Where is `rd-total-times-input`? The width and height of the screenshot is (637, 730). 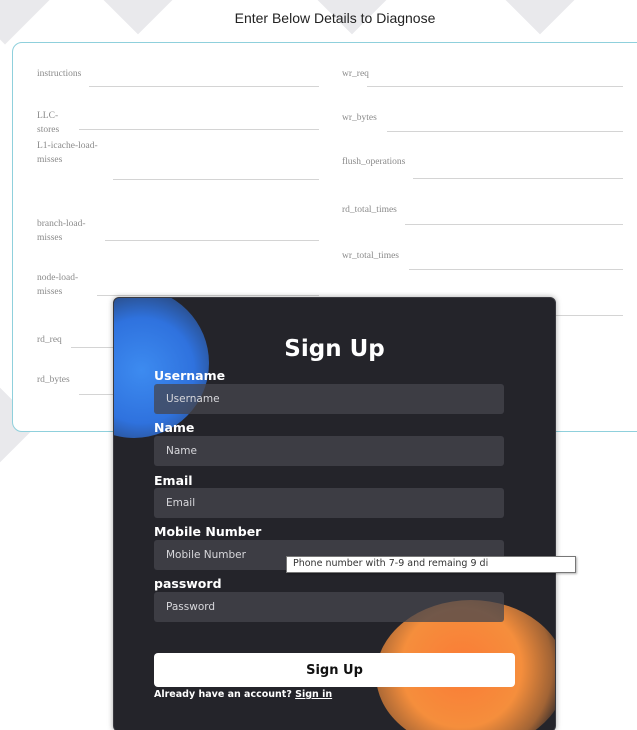
rd-total-times-input is located at coordinates (514, 224).